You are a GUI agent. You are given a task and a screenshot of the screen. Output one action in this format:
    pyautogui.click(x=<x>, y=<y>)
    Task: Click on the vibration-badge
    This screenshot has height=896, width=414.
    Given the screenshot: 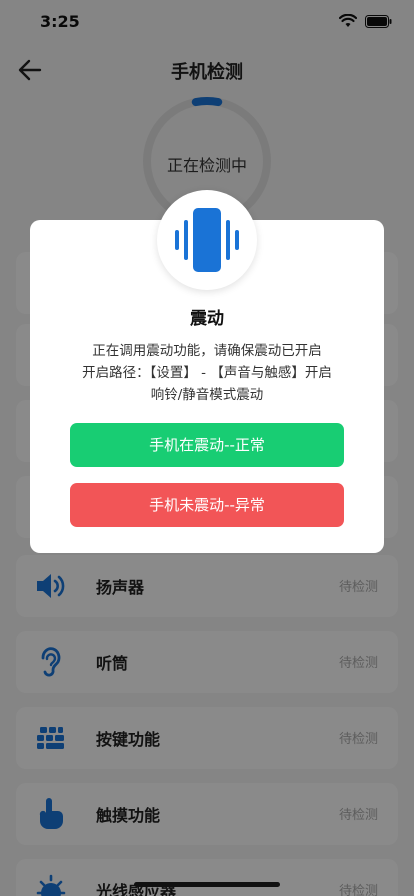 What is the action you would take?
    pyautogui.click(x=207, y=240)
    